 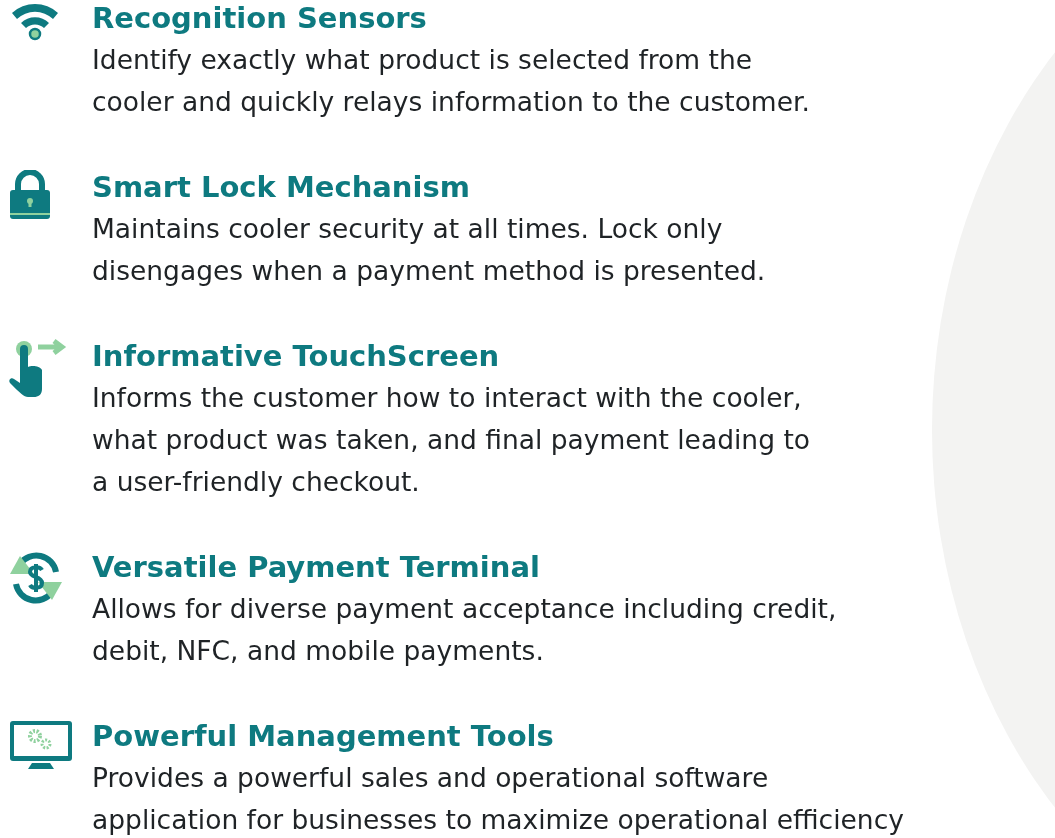 I want to click on feature-description: Provides a powerful sales and operational software application for businesses to maximize operational efficiency, so click(x=498, y=799).